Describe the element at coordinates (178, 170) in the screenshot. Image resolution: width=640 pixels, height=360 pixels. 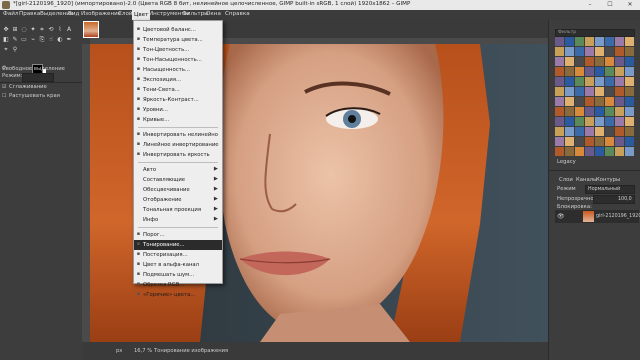
I see `color-menu-item: Авто ▶` at that location.